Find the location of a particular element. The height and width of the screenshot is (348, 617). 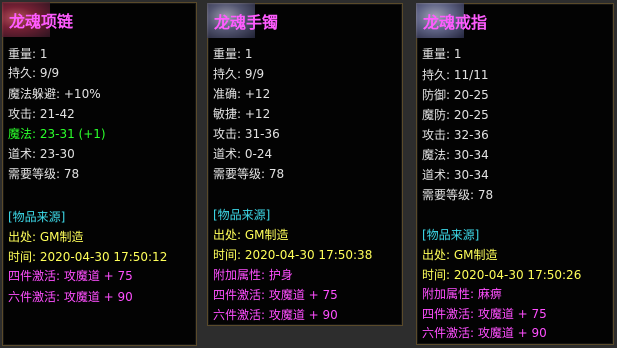

stat-attack: 攻击: 32-36 is located at coordinates (455, 135).